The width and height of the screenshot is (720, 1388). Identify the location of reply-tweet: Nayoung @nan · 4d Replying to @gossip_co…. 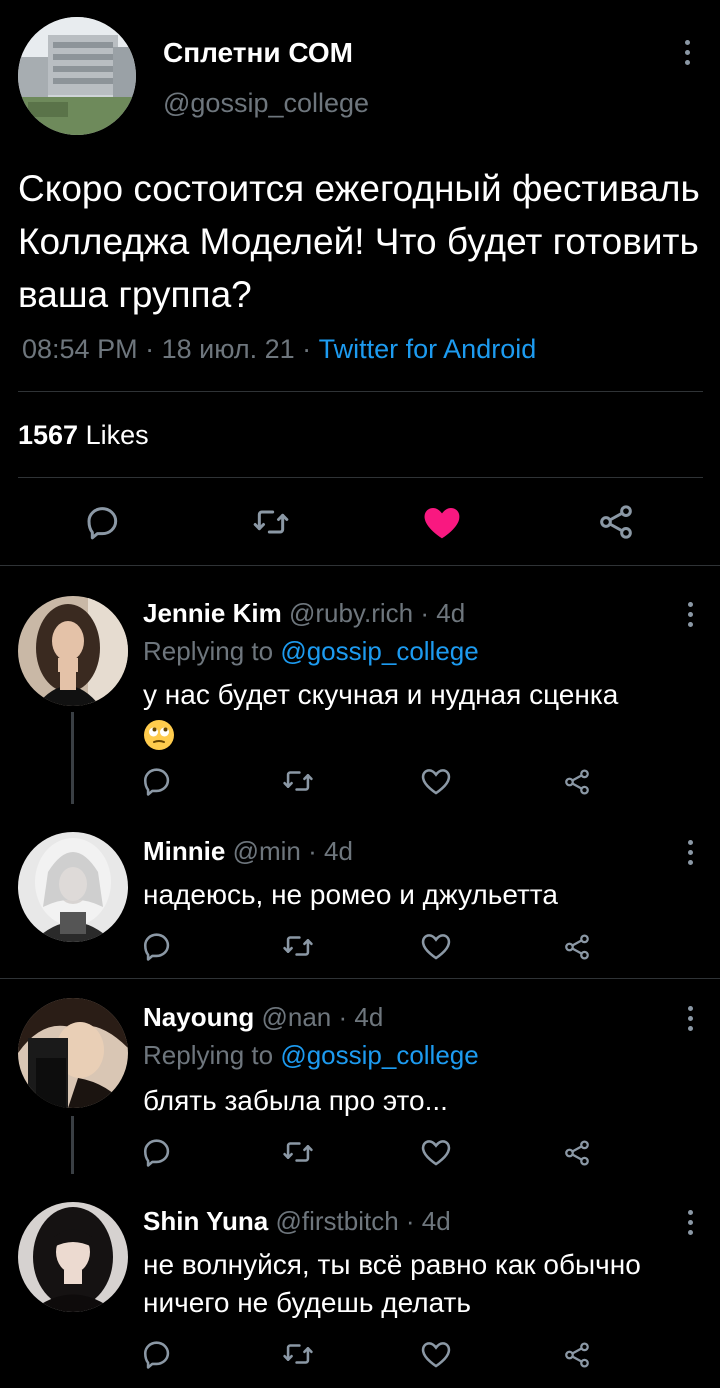
(360, 1080).